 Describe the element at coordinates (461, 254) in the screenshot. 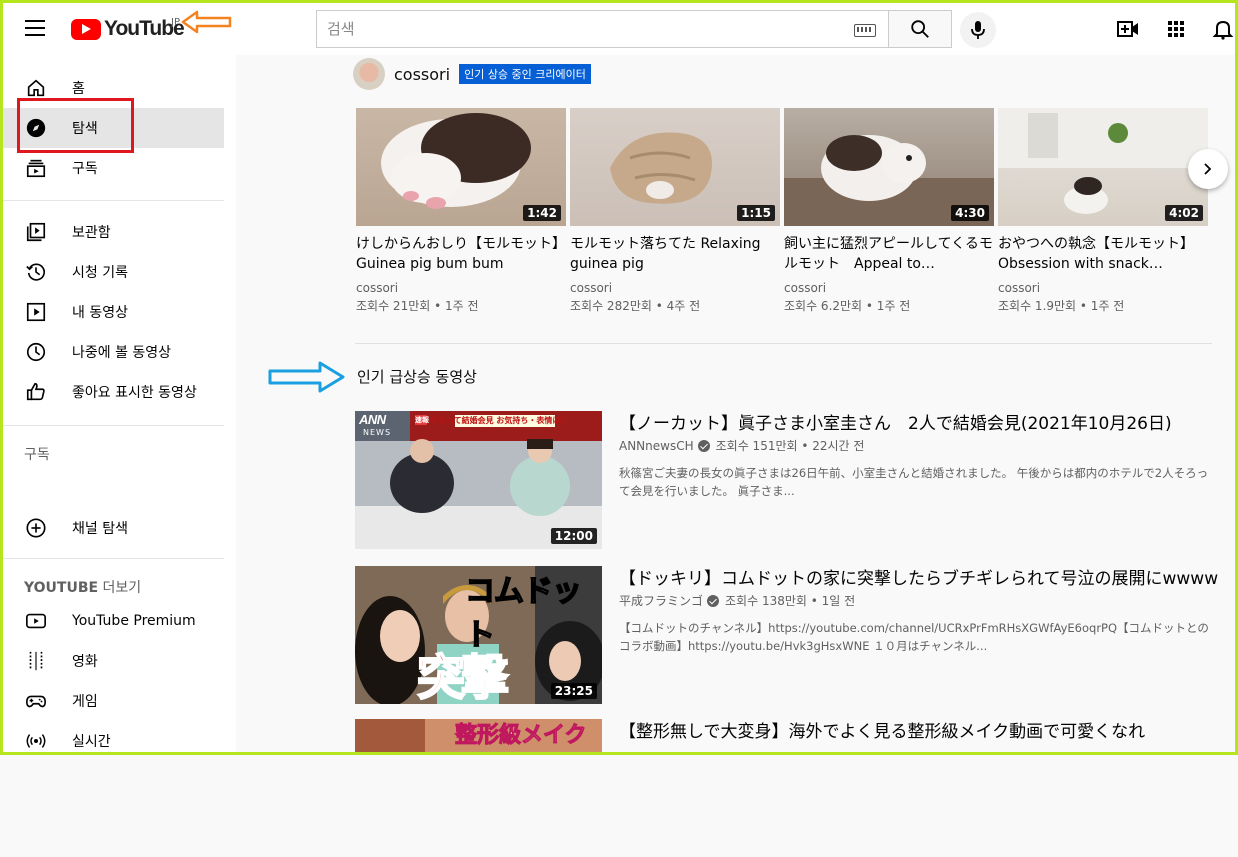

I see `video-title: けしからんおしり【モルモット】Guinea pig bum bum` at that location.